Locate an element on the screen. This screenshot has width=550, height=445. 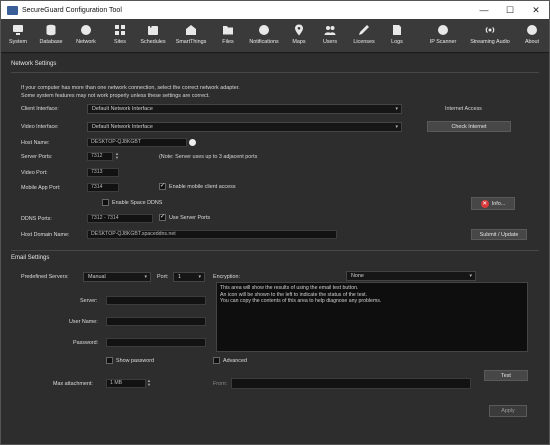
advanced-label: Advanced is located at coordinates (235, 361).